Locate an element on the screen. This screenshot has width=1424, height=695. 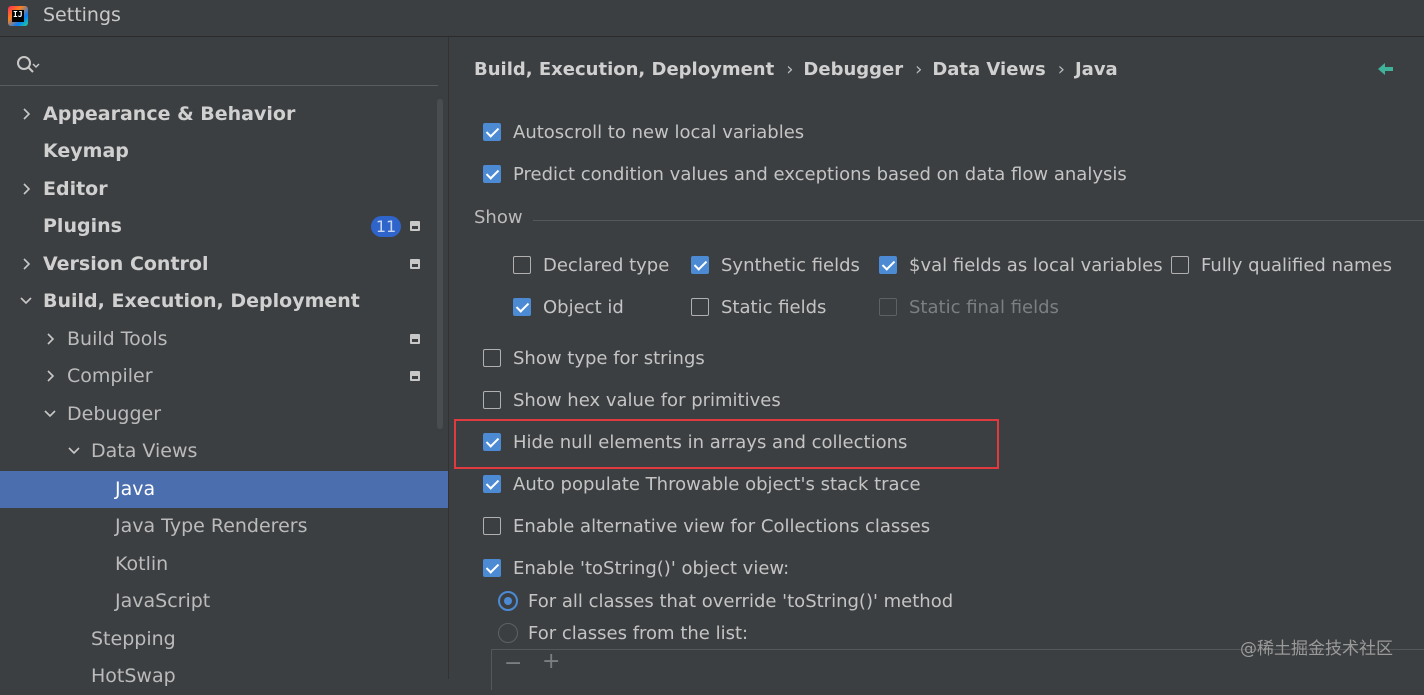
show-section-title: Show is located at coordinates (498, 217).